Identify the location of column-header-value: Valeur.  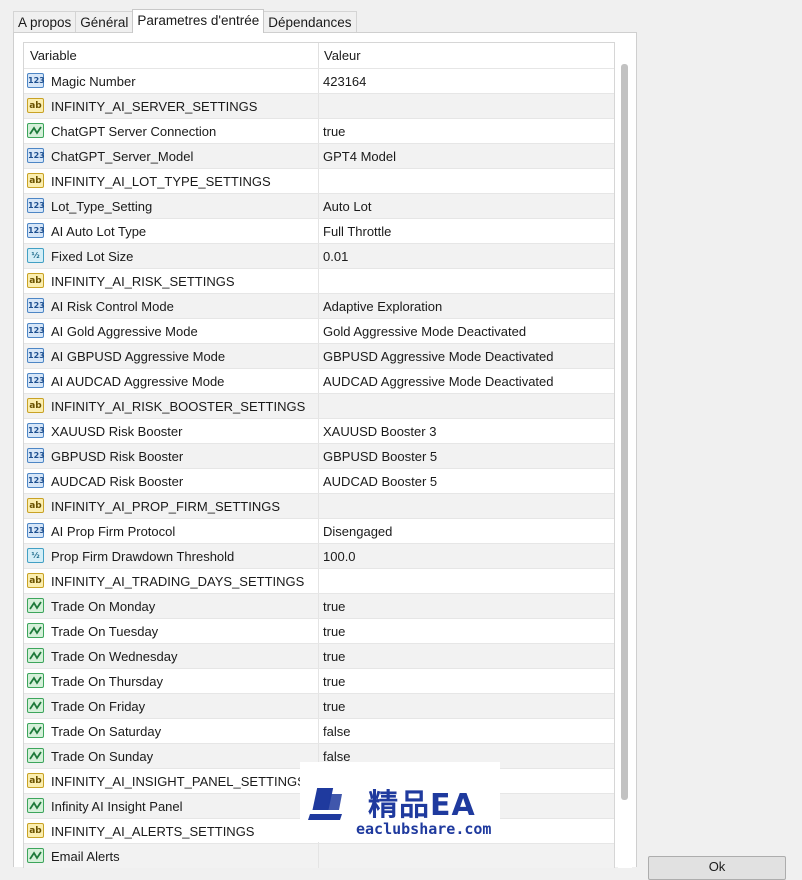
(342, 55).